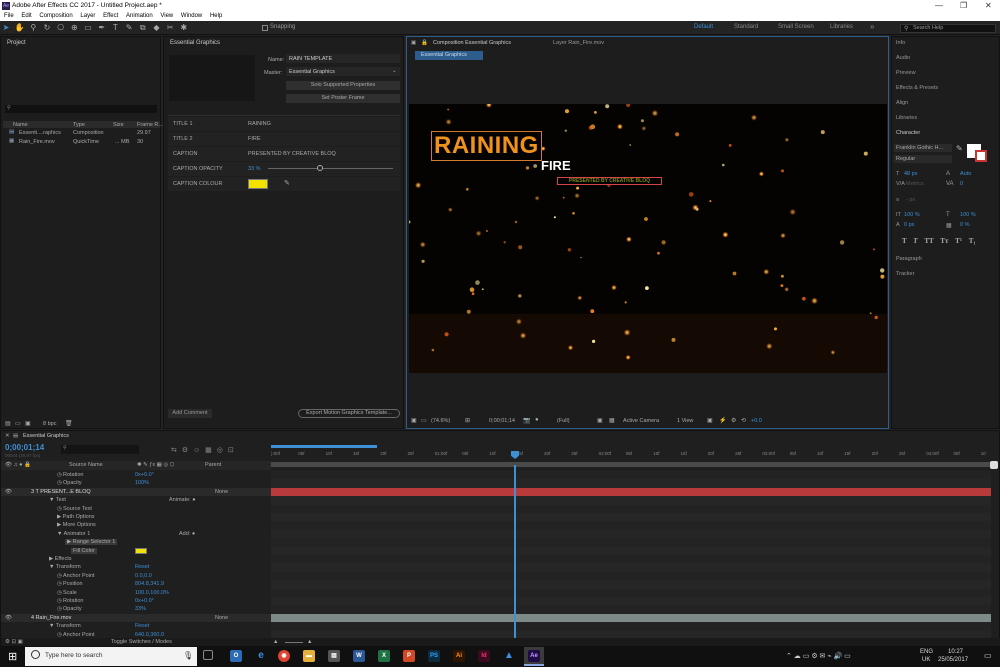 The width and height of the screenshot is (1000, 667). What do you see at coordinates (963, 6) in the screenshot?
I see `maximize-icon: ❐` at bounding box center [963, 6].